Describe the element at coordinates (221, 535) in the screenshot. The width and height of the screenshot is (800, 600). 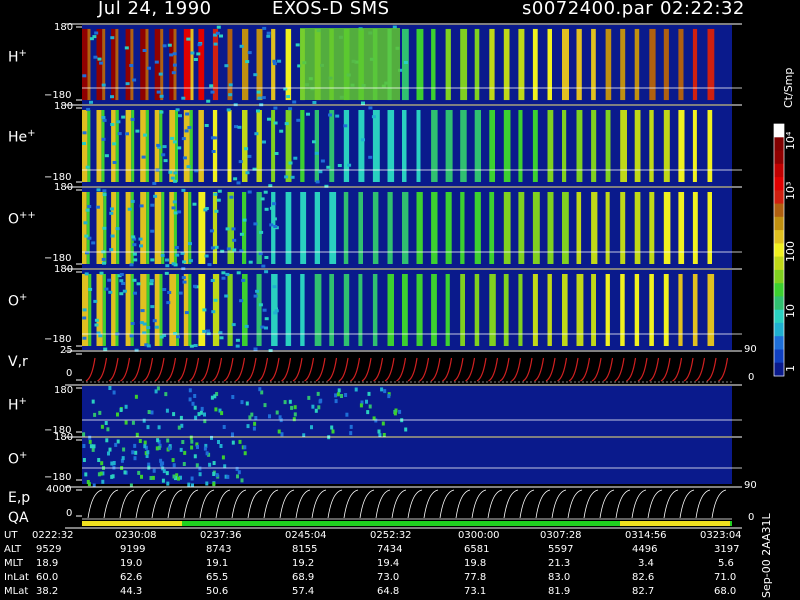
I see `ut-2: 0237:36` at that location.